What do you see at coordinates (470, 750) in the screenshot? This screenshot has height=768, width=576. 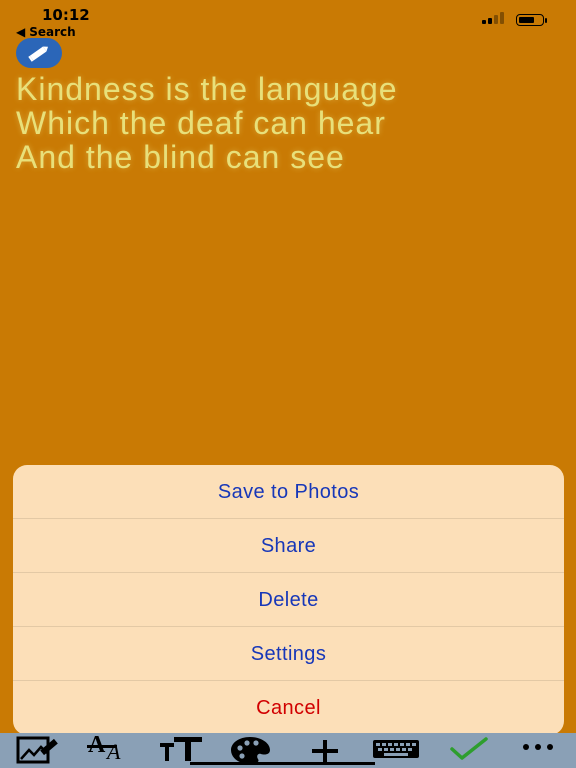 I see `checkmark-icon` at bounding box center [470, 750].